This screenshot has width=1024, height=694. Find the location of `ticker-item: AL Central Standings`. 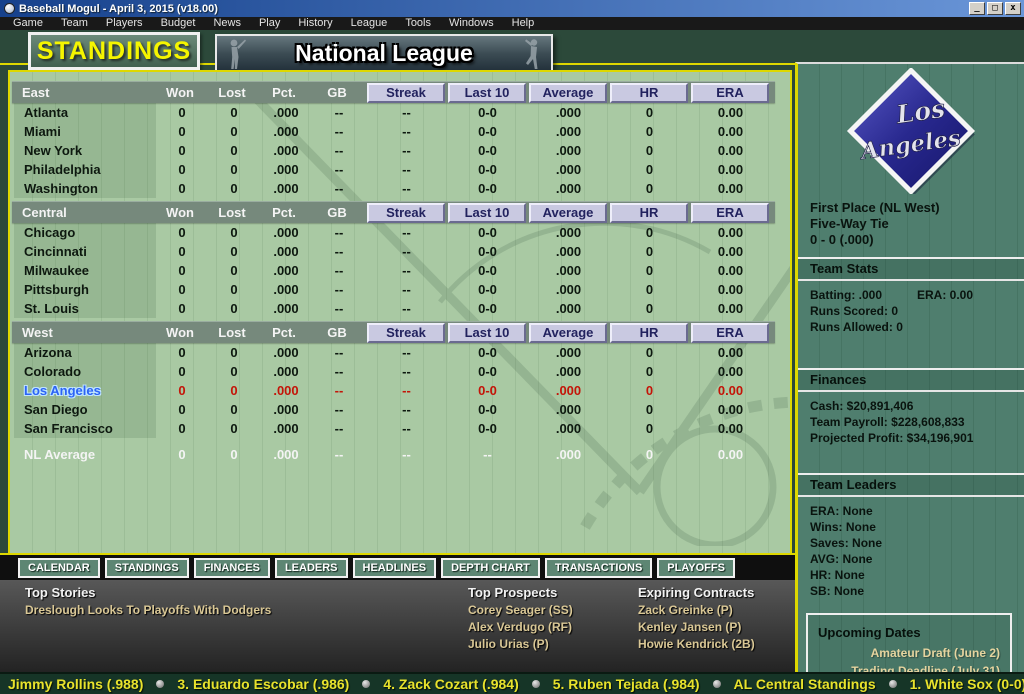

ticker-item: AL Central Standings is located at coordinates (805, 684).